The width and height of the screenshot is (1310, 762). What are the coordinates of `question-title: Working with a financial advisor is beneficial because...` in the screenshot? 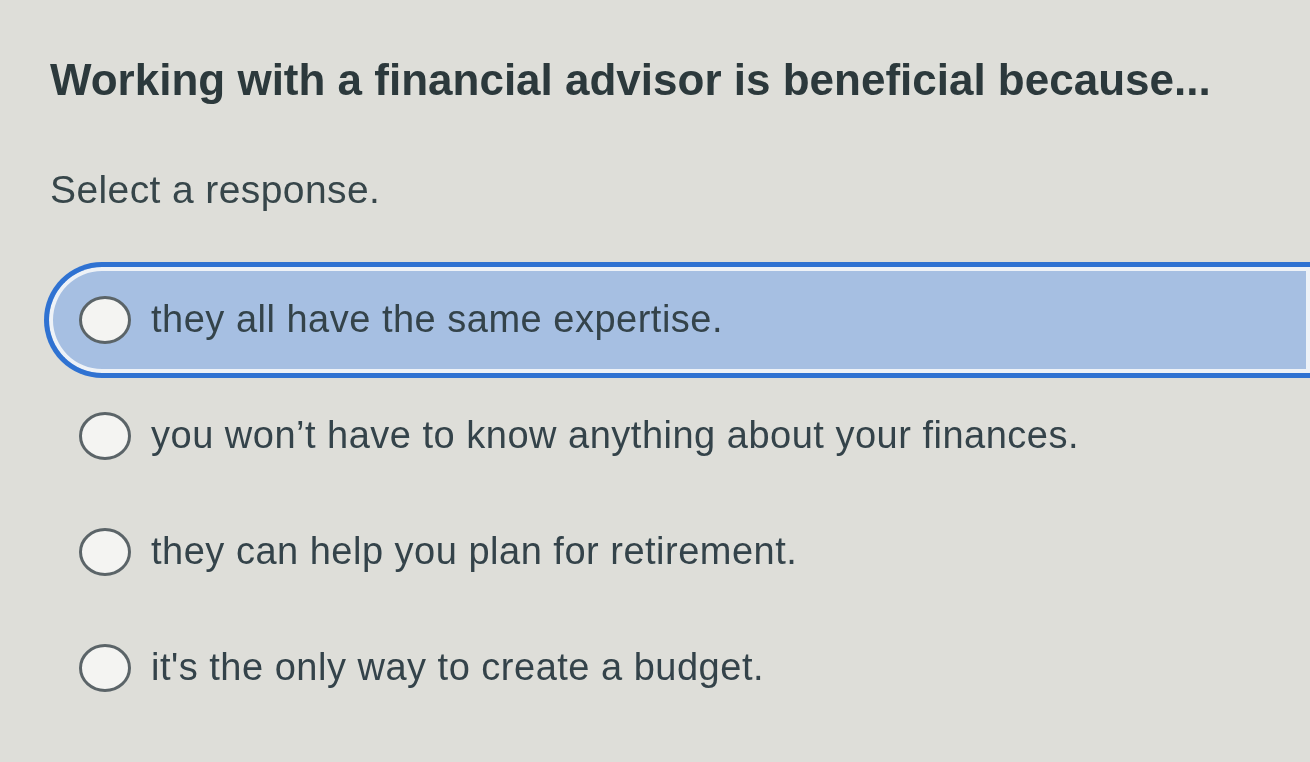 It's located at (631, 80).